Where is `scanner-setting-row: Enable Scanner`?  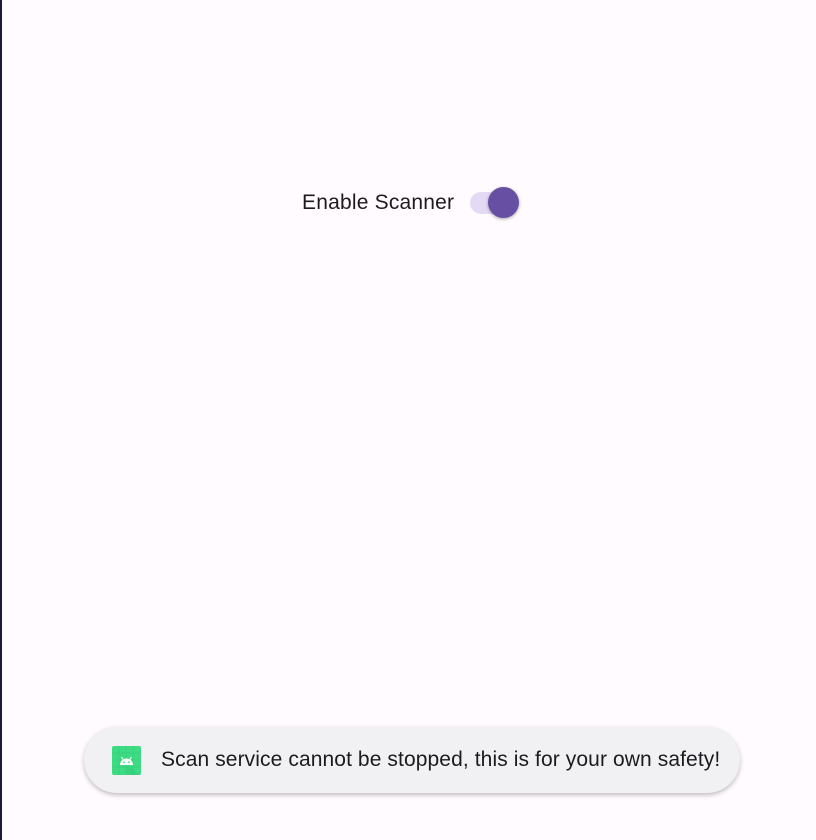 scanner-setting-row: Enable Scanner is located at coordinates (412, 203).